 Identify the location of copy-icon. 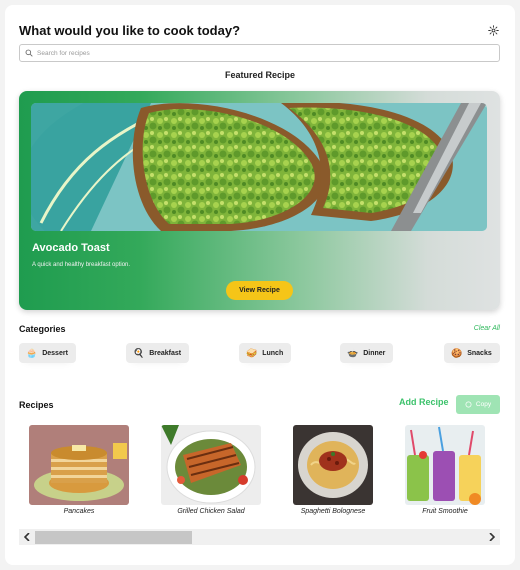
(468, 404).